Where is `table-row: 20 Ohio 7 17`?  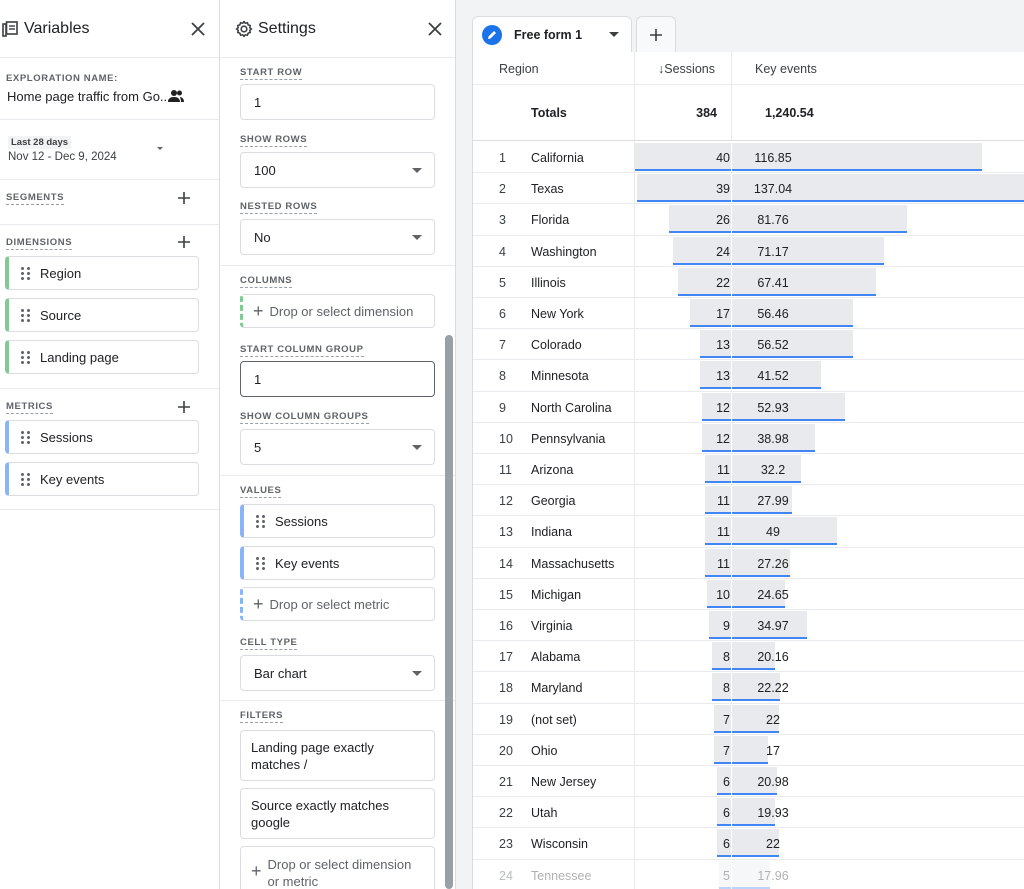 table-row: 20 Ohio 7 17 is located at coordinates (748, 750).